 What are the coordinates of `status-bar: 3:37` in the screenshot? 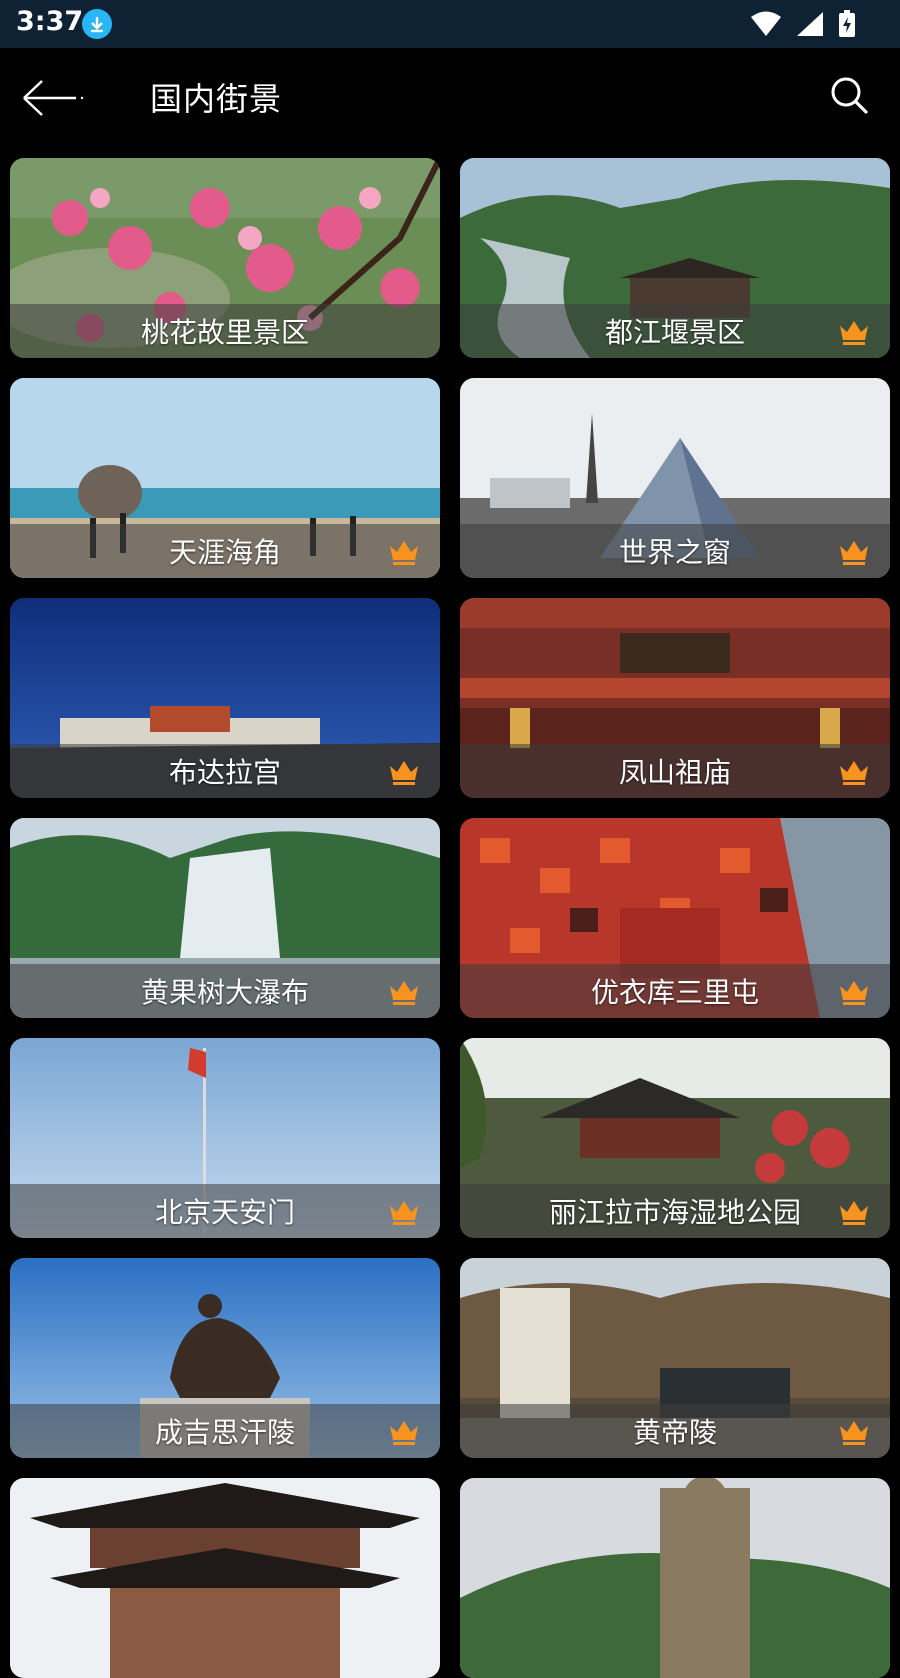 It's located at (450, 24).